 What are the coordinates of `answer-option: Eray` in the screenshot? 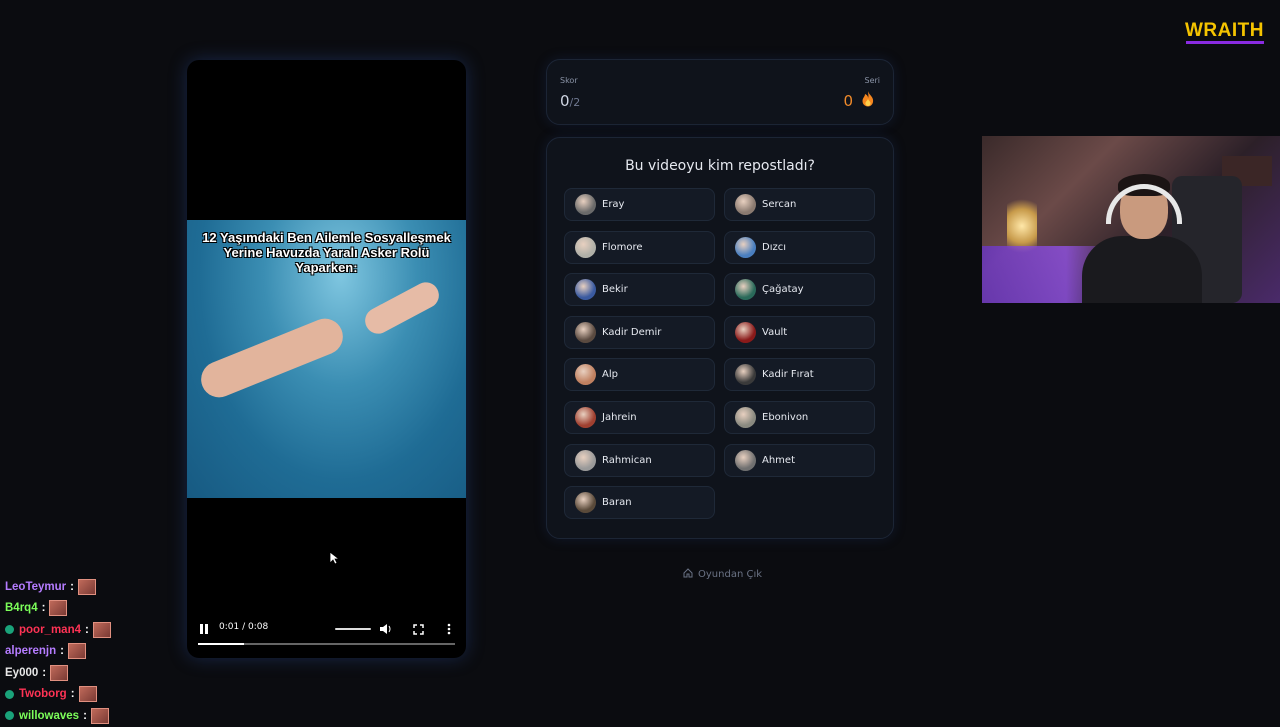 It's located at (639, 204).